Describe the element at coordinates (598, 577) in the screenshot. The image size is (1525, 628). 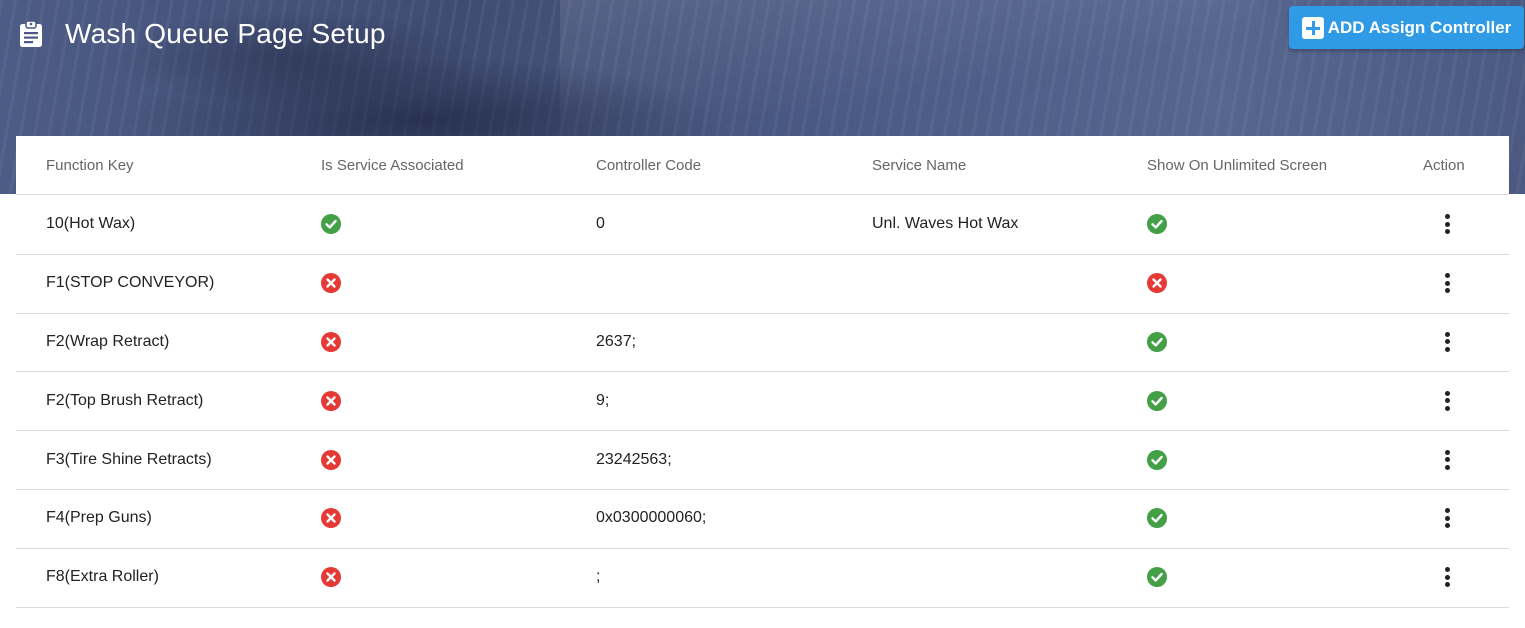
I see `controller-code-cell: ;` at that location.